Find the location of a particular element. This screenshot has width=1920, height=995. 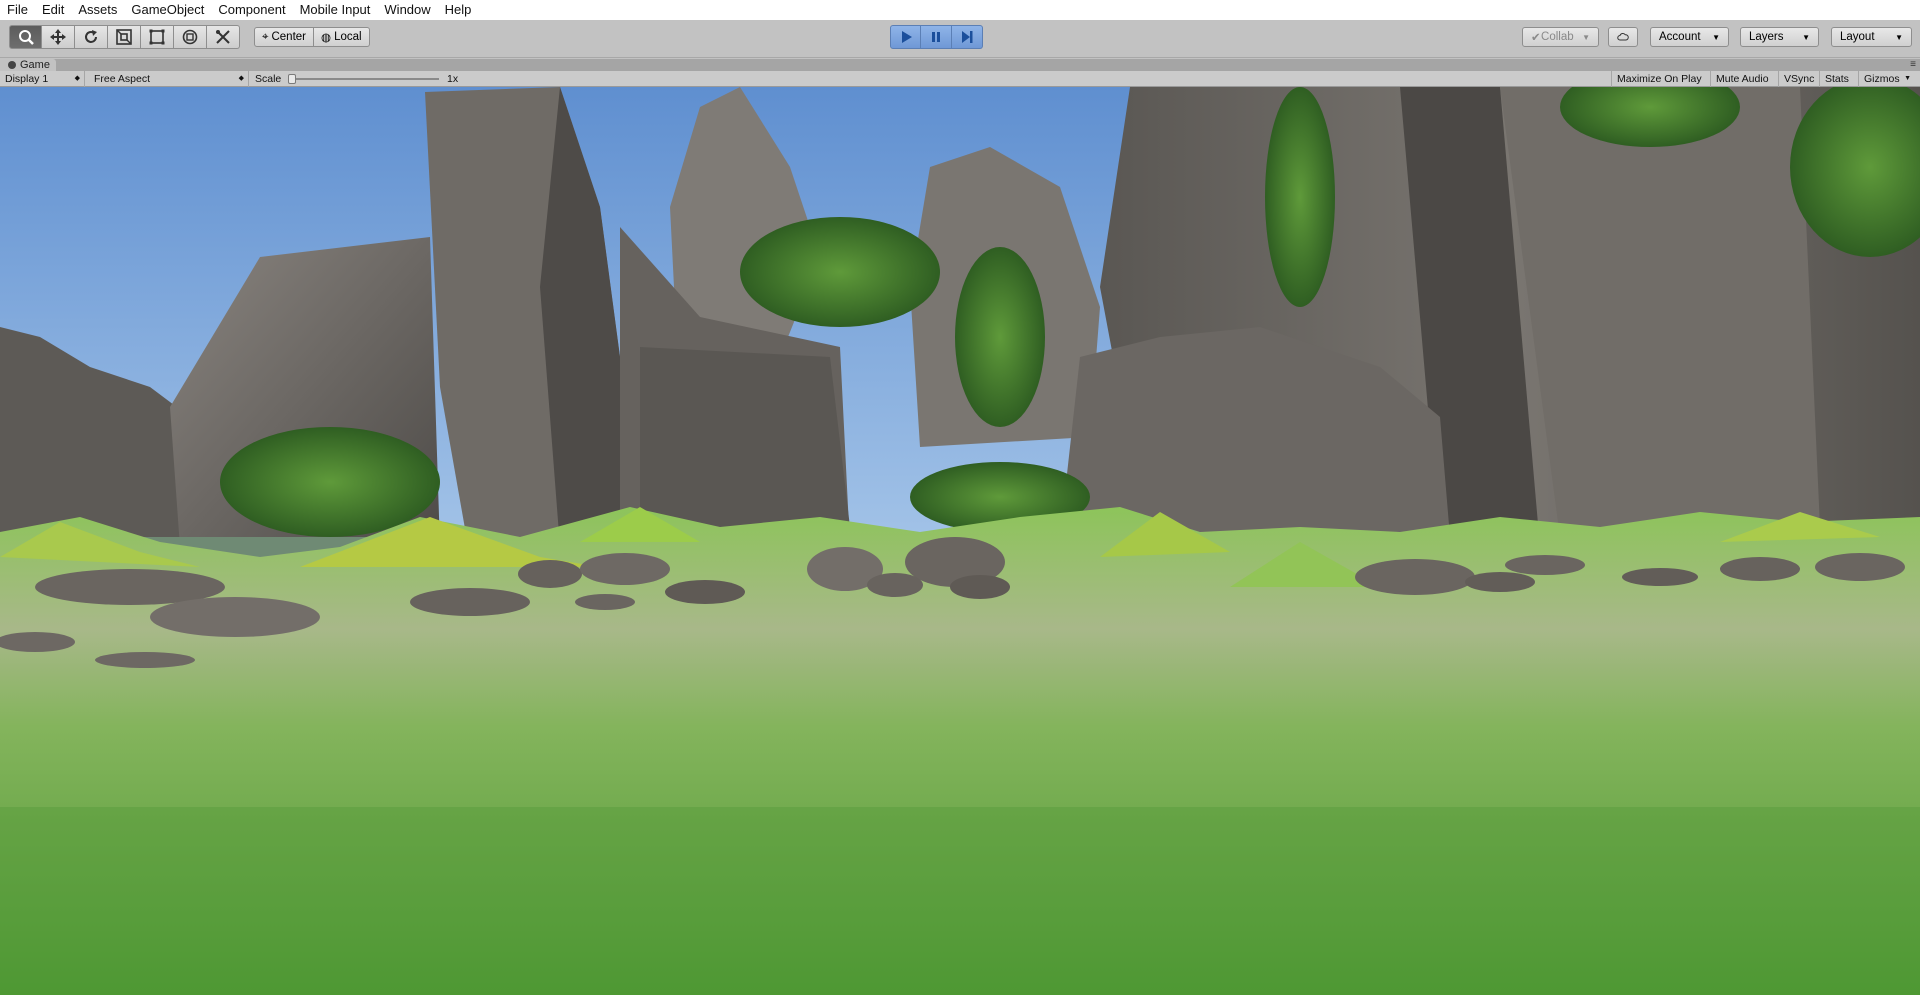

transform-tool-button is located at coordinates (190, 37).